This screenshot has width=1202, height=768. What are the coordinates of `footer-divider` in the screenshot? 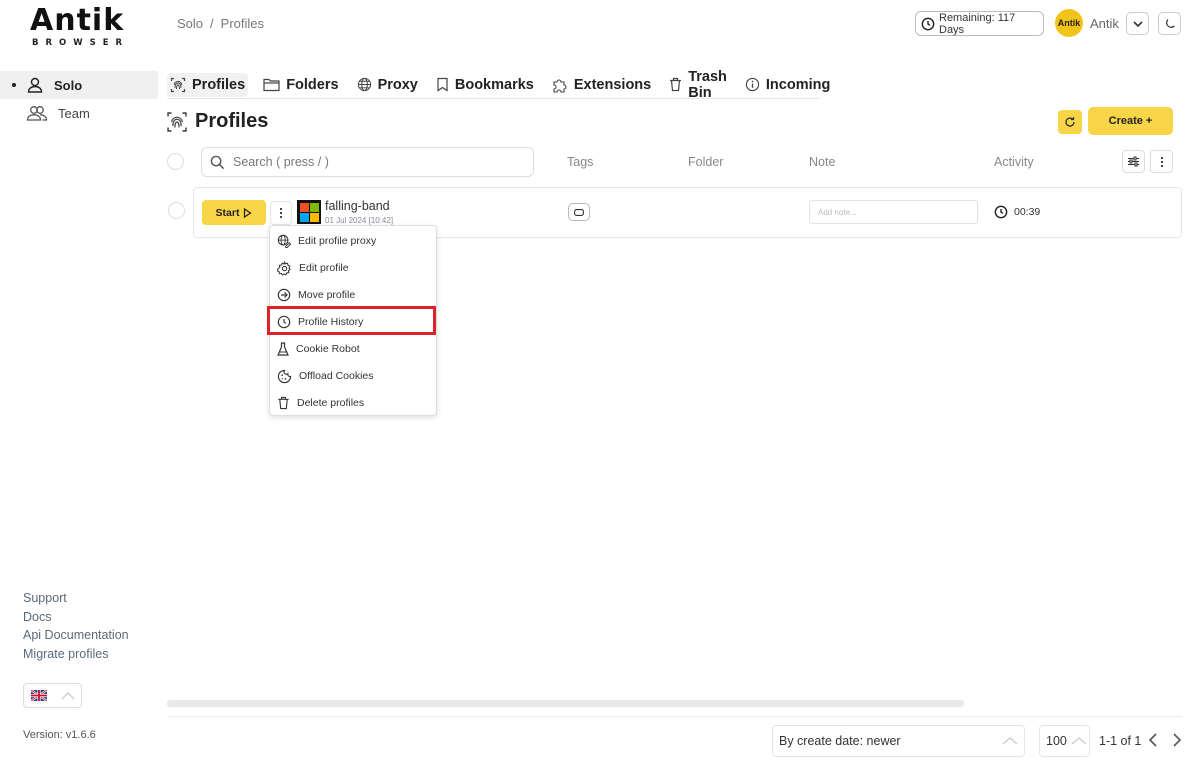 It's located at (674, 716).